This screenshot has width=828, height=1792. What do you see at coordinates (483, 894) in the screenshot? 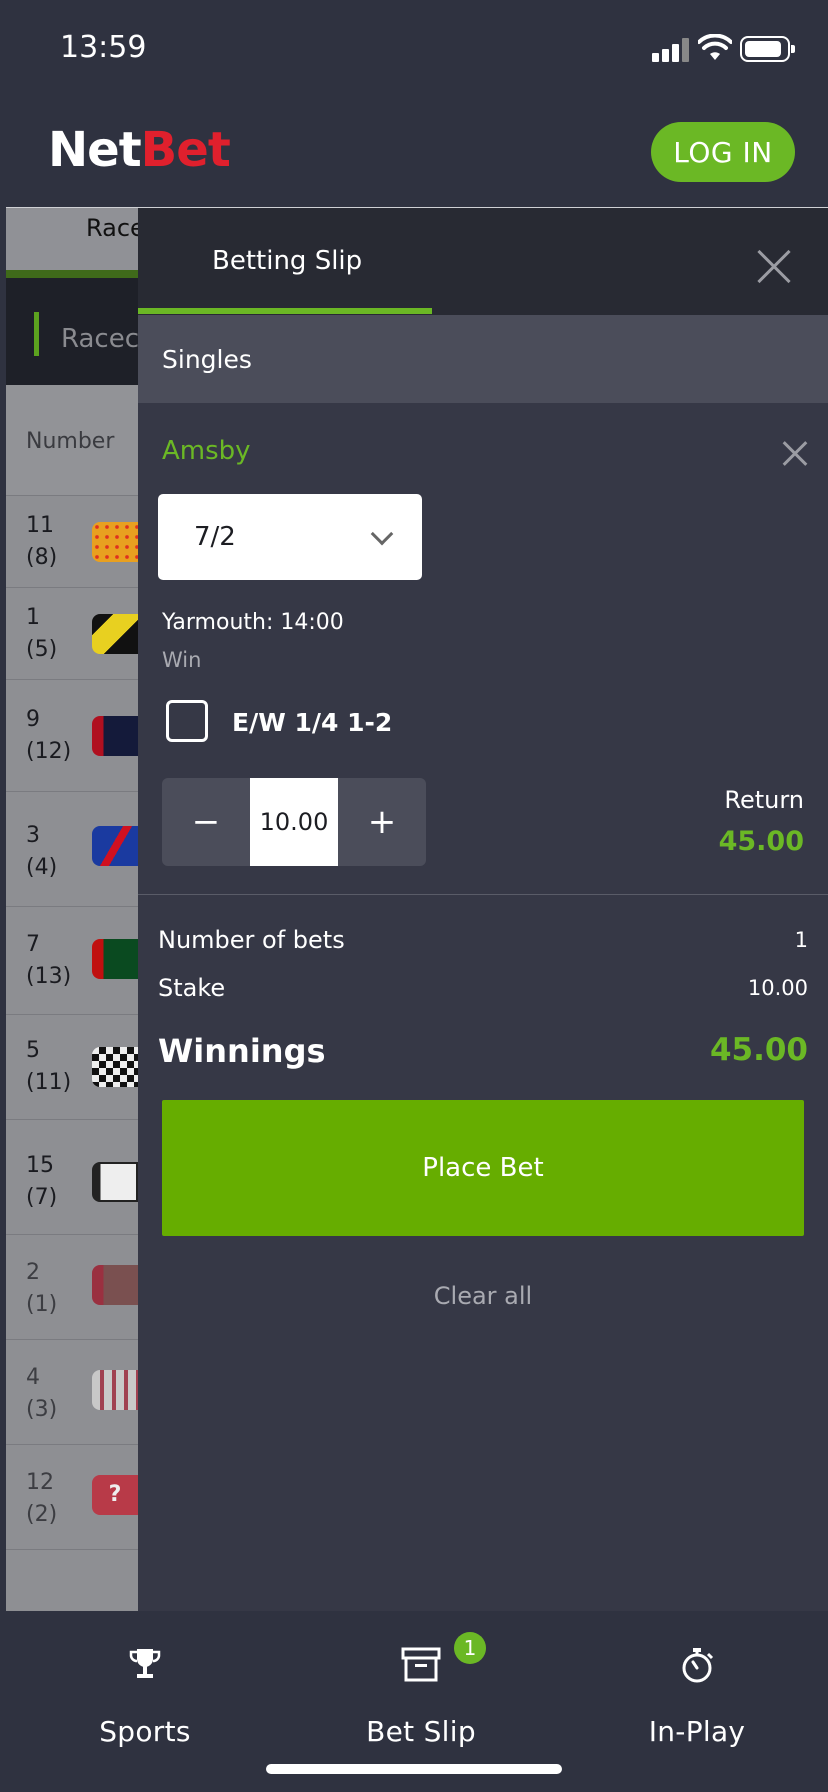
I see `summary-divider` at bounding box center [483, 894].